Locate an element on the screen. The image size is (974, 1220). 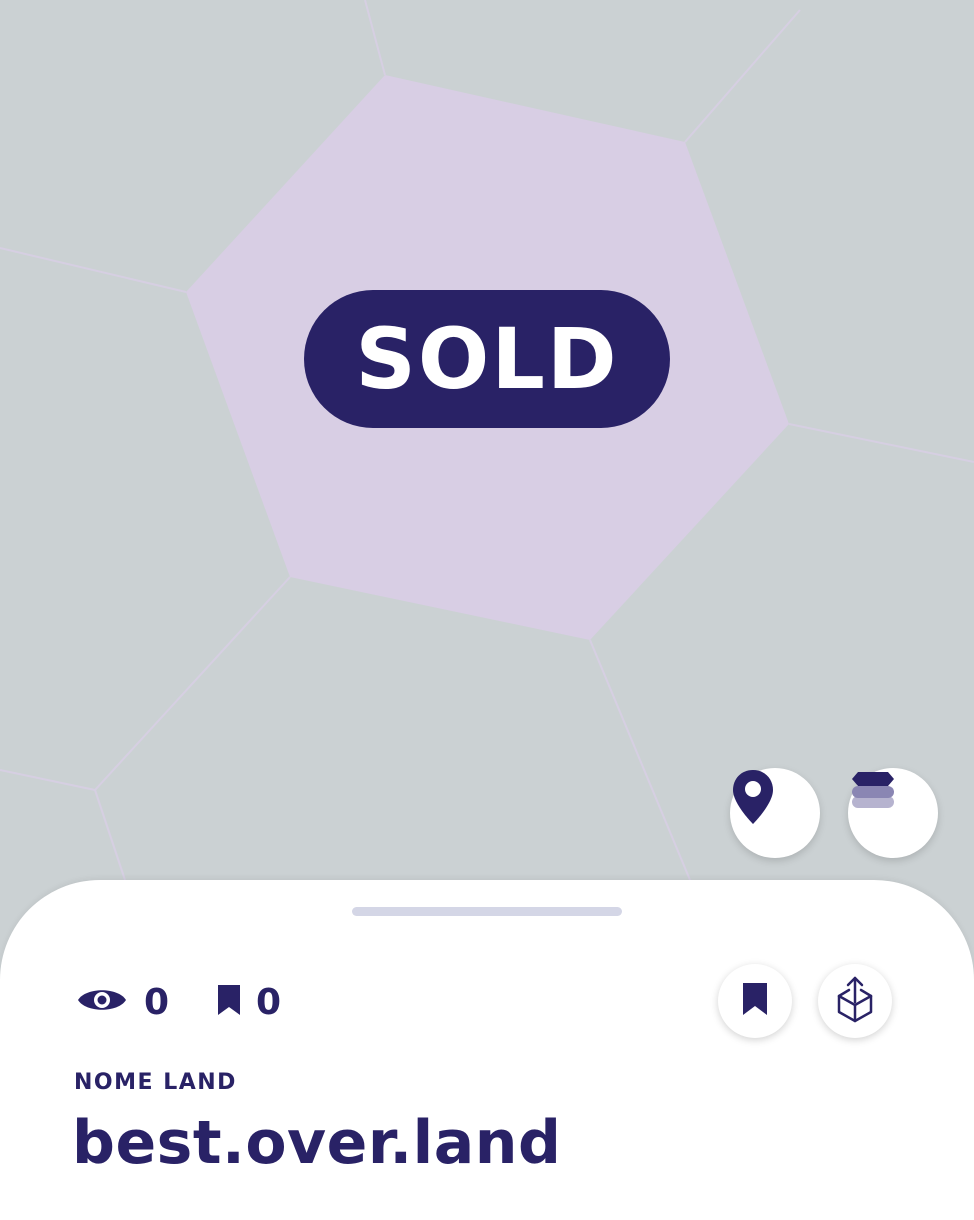
views-count: 0 is located at coordinates (157, 1002).